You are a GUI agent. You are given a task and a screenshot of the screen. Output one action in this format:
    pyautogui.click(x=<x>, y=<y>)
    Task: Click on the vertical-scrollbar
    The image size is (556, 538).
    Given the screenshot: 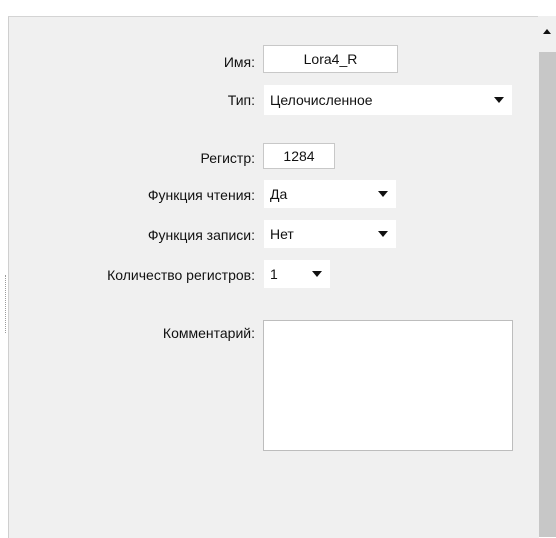 What is the action you would take?
    pyautogui.click(x=547, y=276)
    